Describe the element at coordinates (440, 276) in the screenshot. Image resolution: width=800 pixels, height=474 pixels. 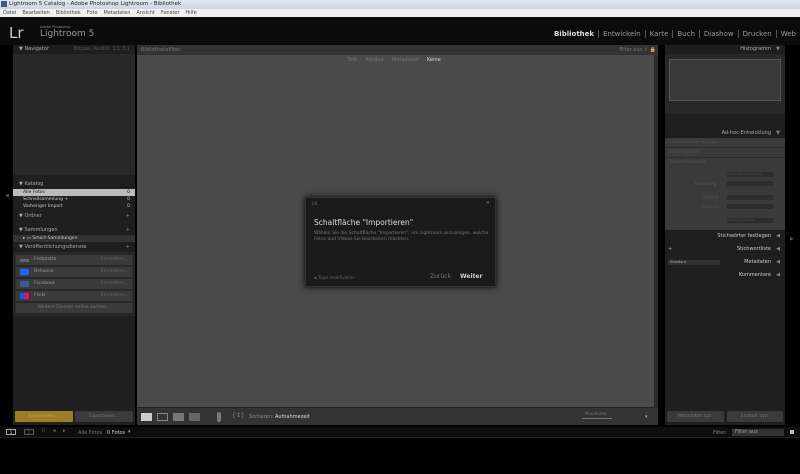
I see `back-button: Zurück` at that location.